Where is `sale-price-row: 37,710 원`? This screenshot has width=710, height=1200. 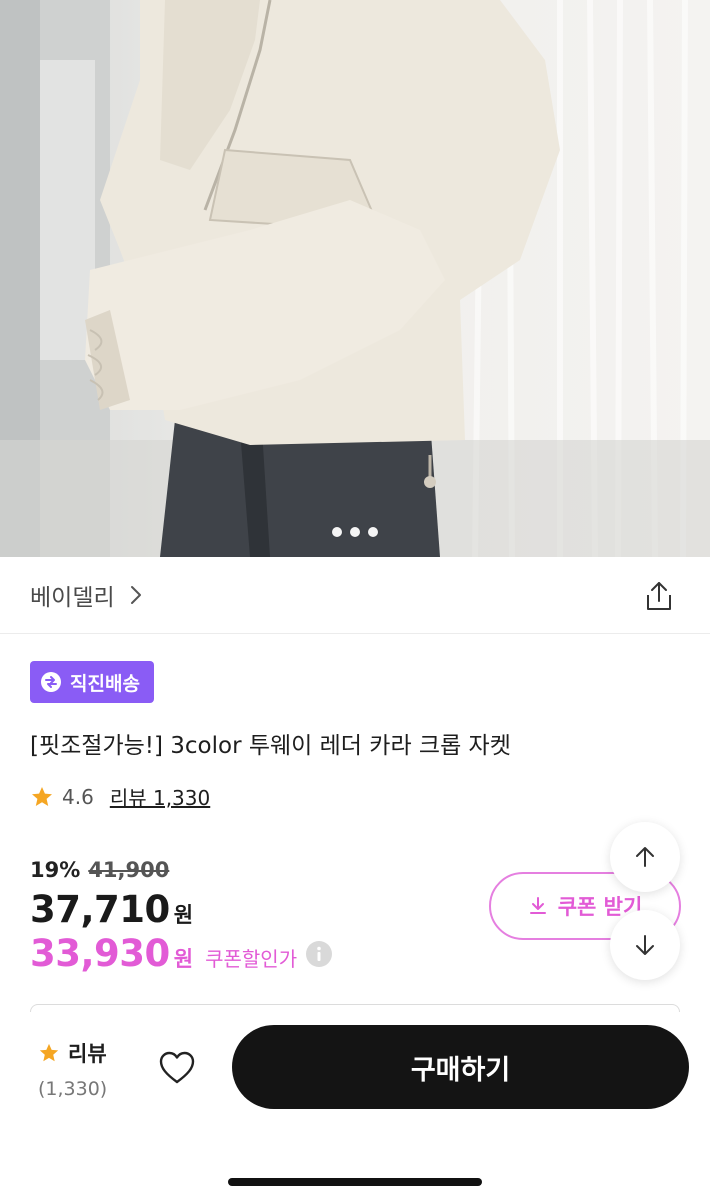
sale-price-row: 37,710 원 is located at coordinates (111, 909).